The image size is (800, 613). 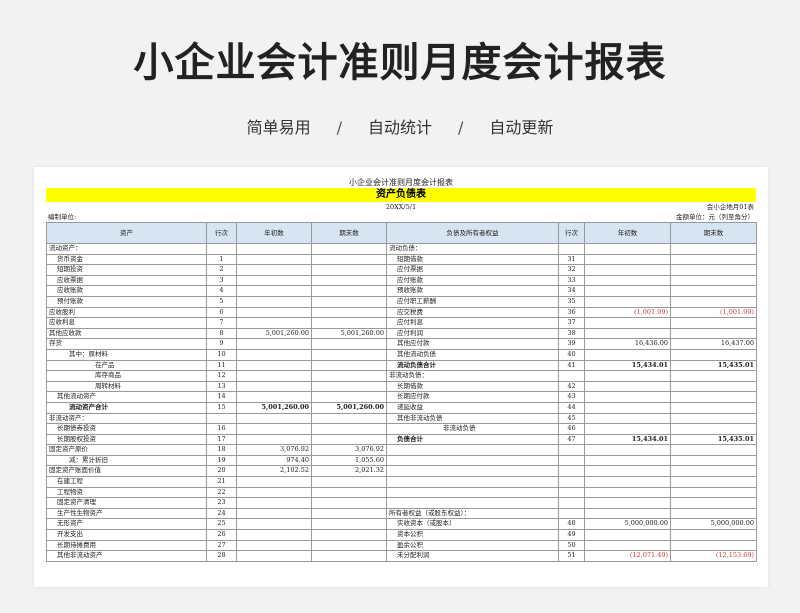 What do you see at coordinates (221, 482) in the screenshot?
I see `asset-line-cell: 21` at bounding box center [221, 482].